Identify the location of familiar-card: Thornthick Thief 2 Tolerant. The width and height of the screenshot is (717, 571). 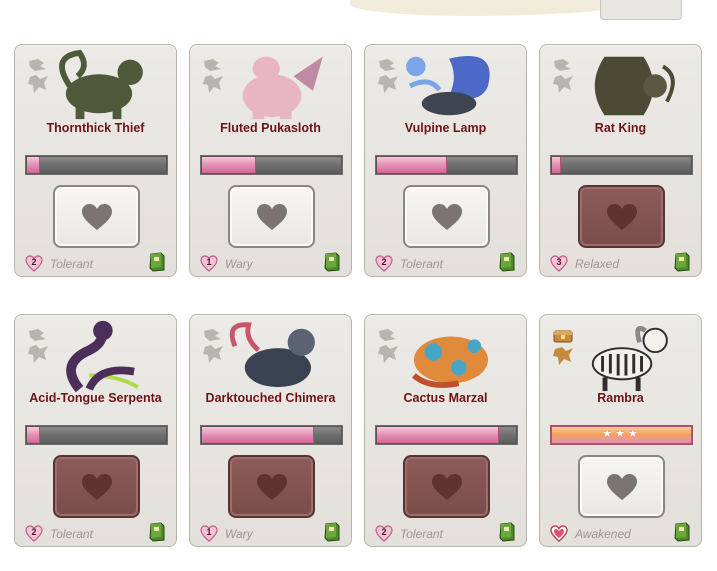
(95, 160).